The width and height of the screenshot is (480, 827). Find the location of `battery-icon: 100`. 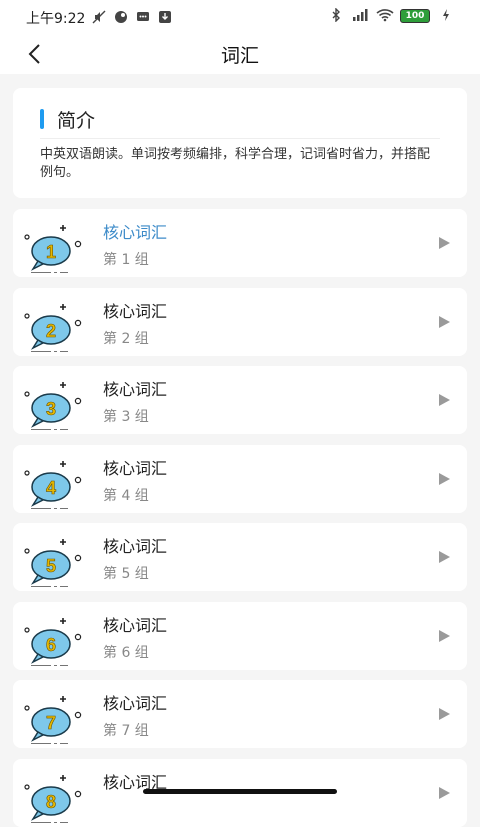

battery-icon: 100 is located at coordinates (415, 16).